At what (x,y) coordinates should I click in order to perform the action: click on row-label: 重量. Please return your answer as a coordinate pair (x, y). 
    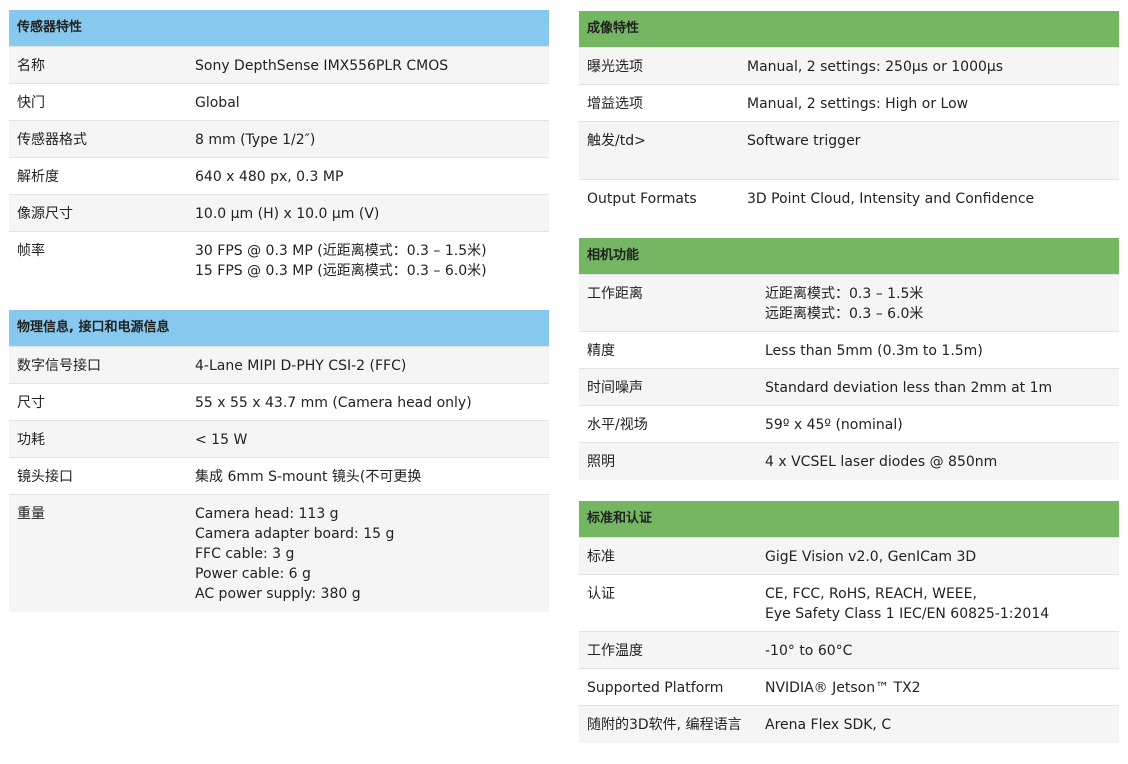
    Looking at the image, I should click on (31, 514).